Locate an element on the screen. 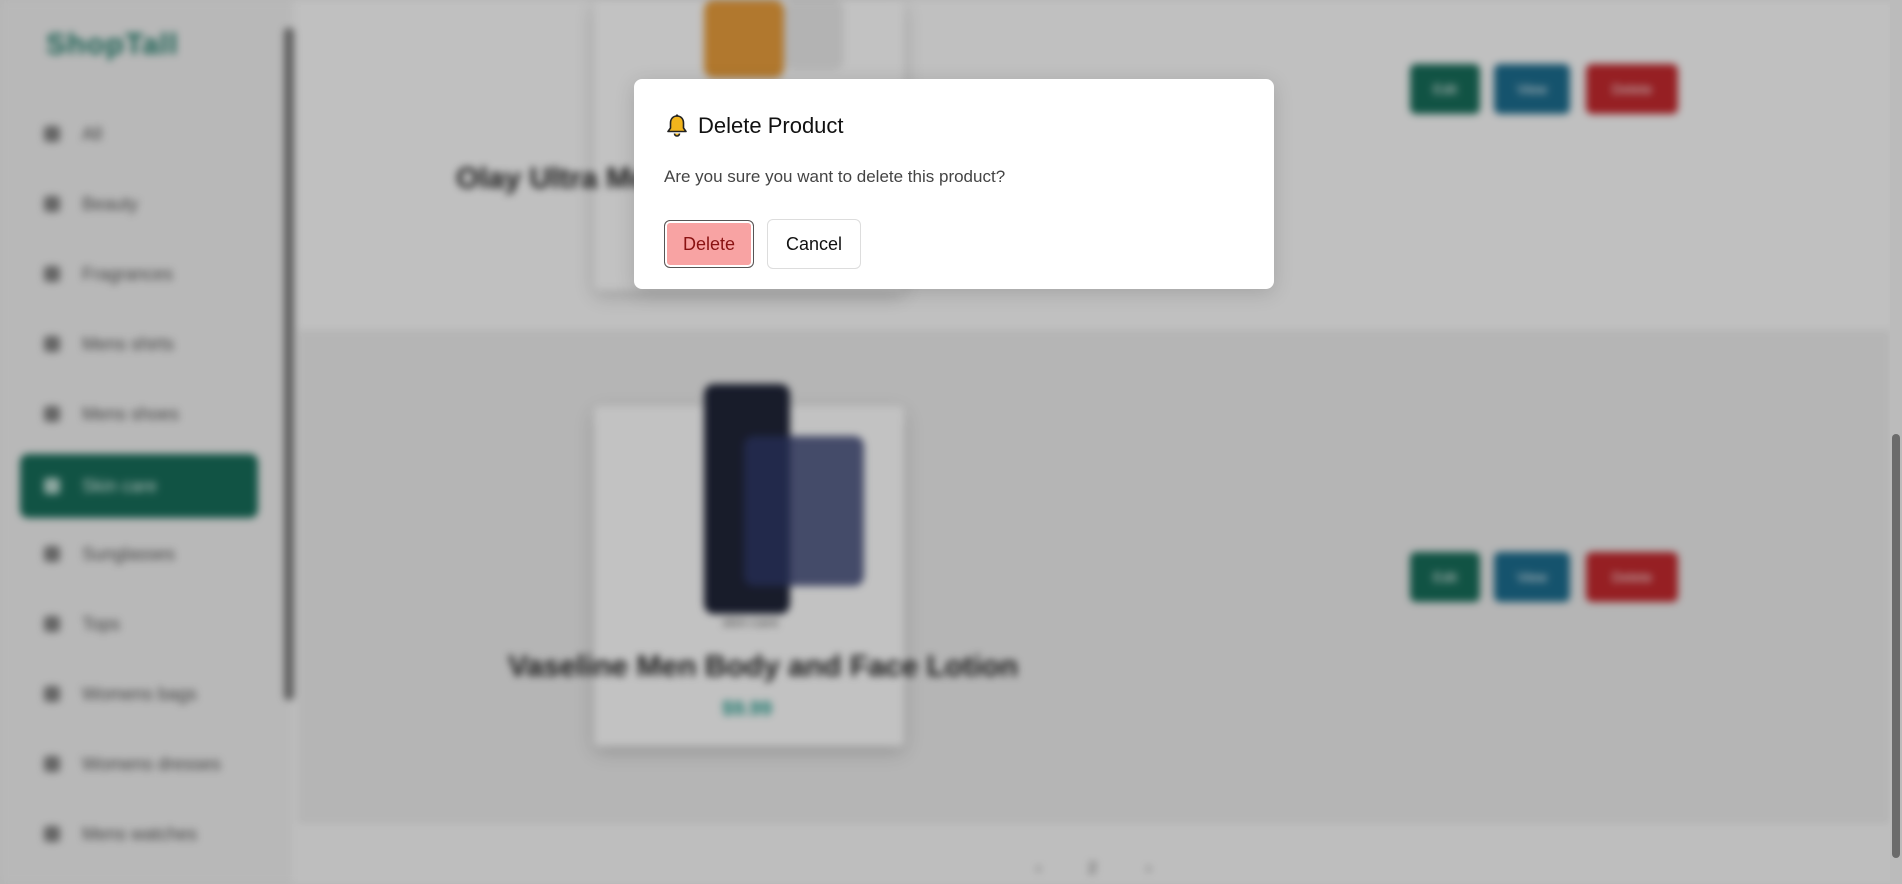 Image resolution: width=1902 pixels, height=884 pixels. cancel-button: Cancel is located at coordinates (814, 244).